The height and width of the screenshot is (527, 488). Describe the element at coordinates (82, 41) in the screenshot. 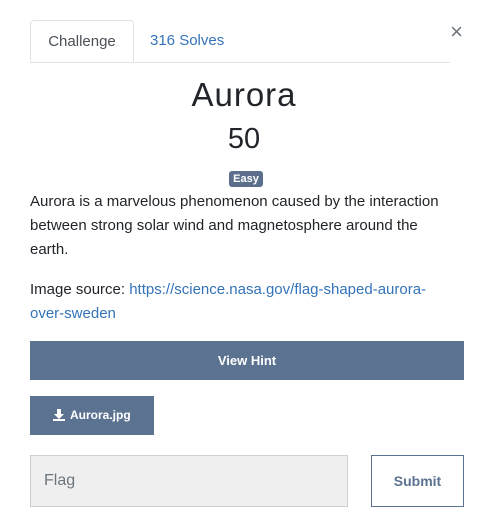

I see `tab-challenge: Challenge` at that location.